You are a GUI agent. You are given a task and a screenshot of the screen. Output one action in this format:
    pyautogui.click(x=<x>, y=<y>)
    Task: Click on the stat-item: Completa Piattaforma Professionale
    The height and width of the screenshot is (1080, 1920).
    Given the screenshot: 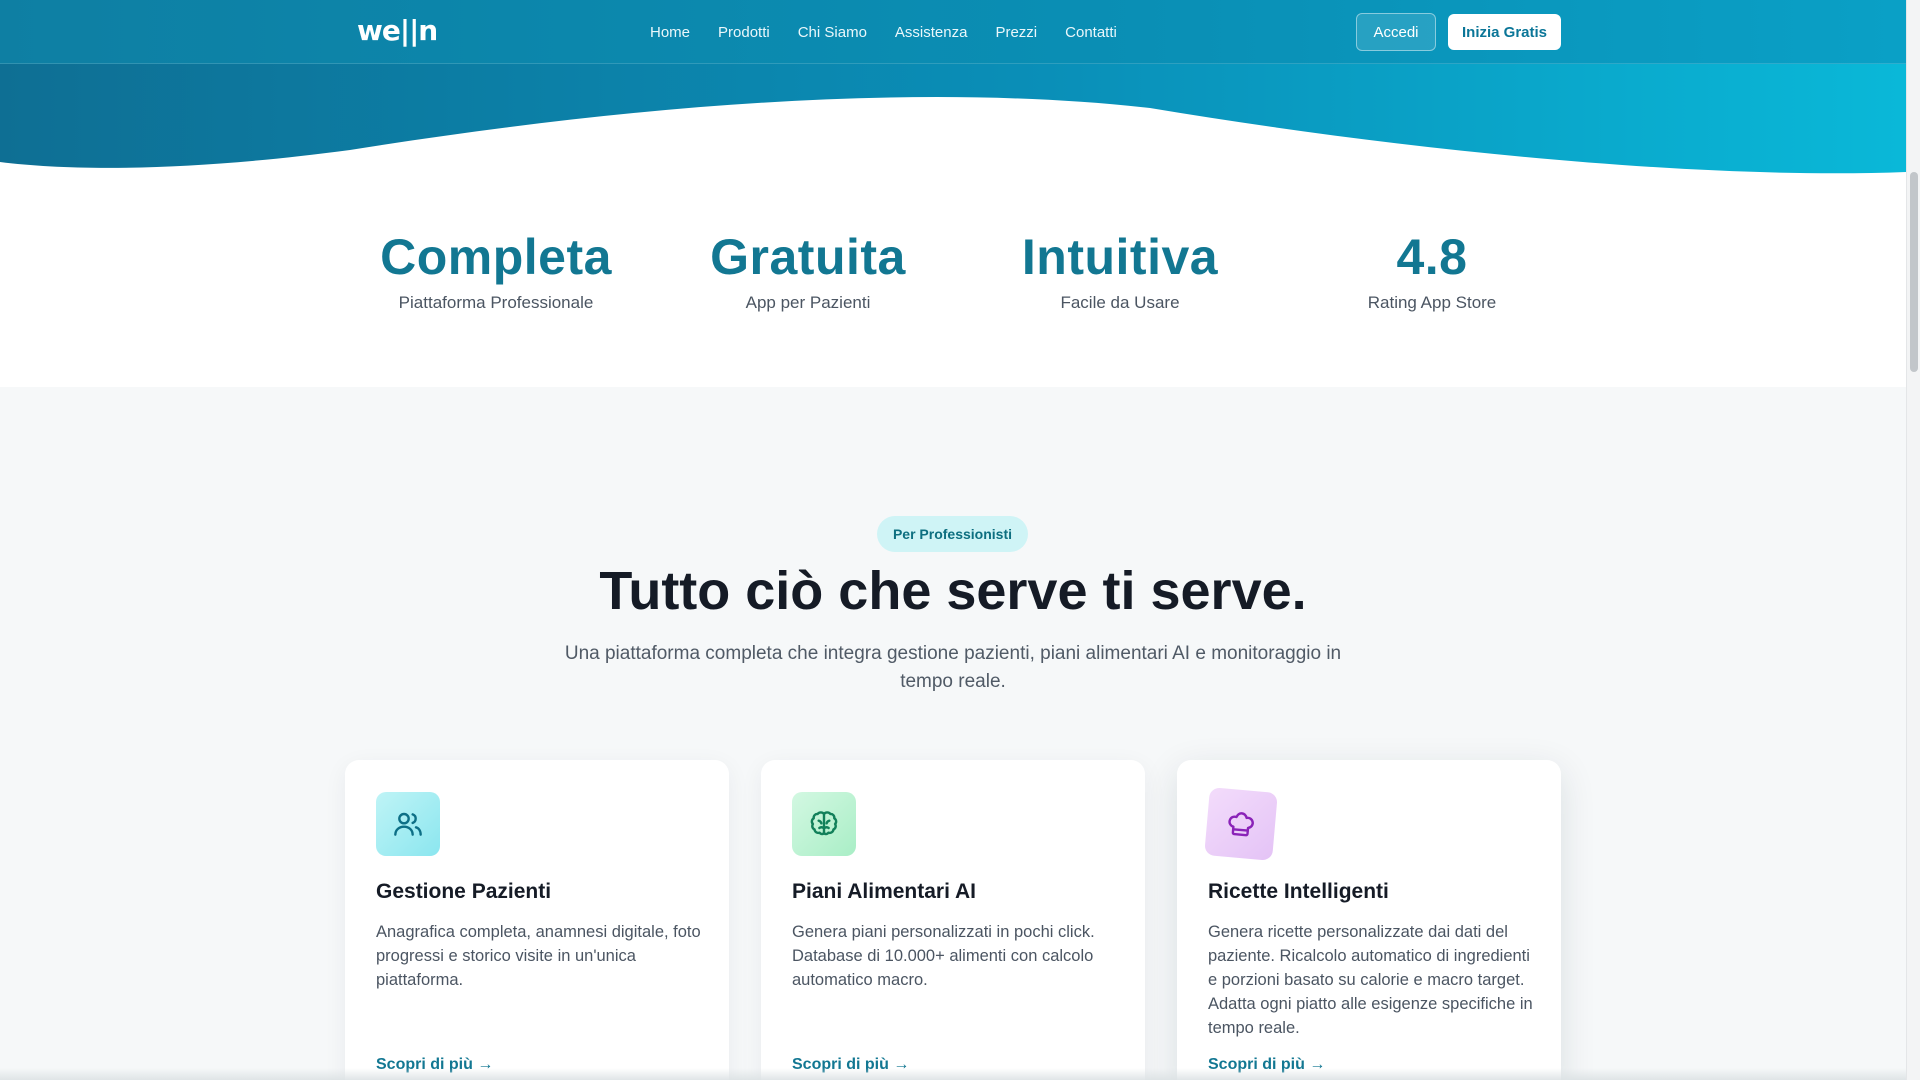 What is the action you would take?
    pyautogui.click(x=496, y=280)
    